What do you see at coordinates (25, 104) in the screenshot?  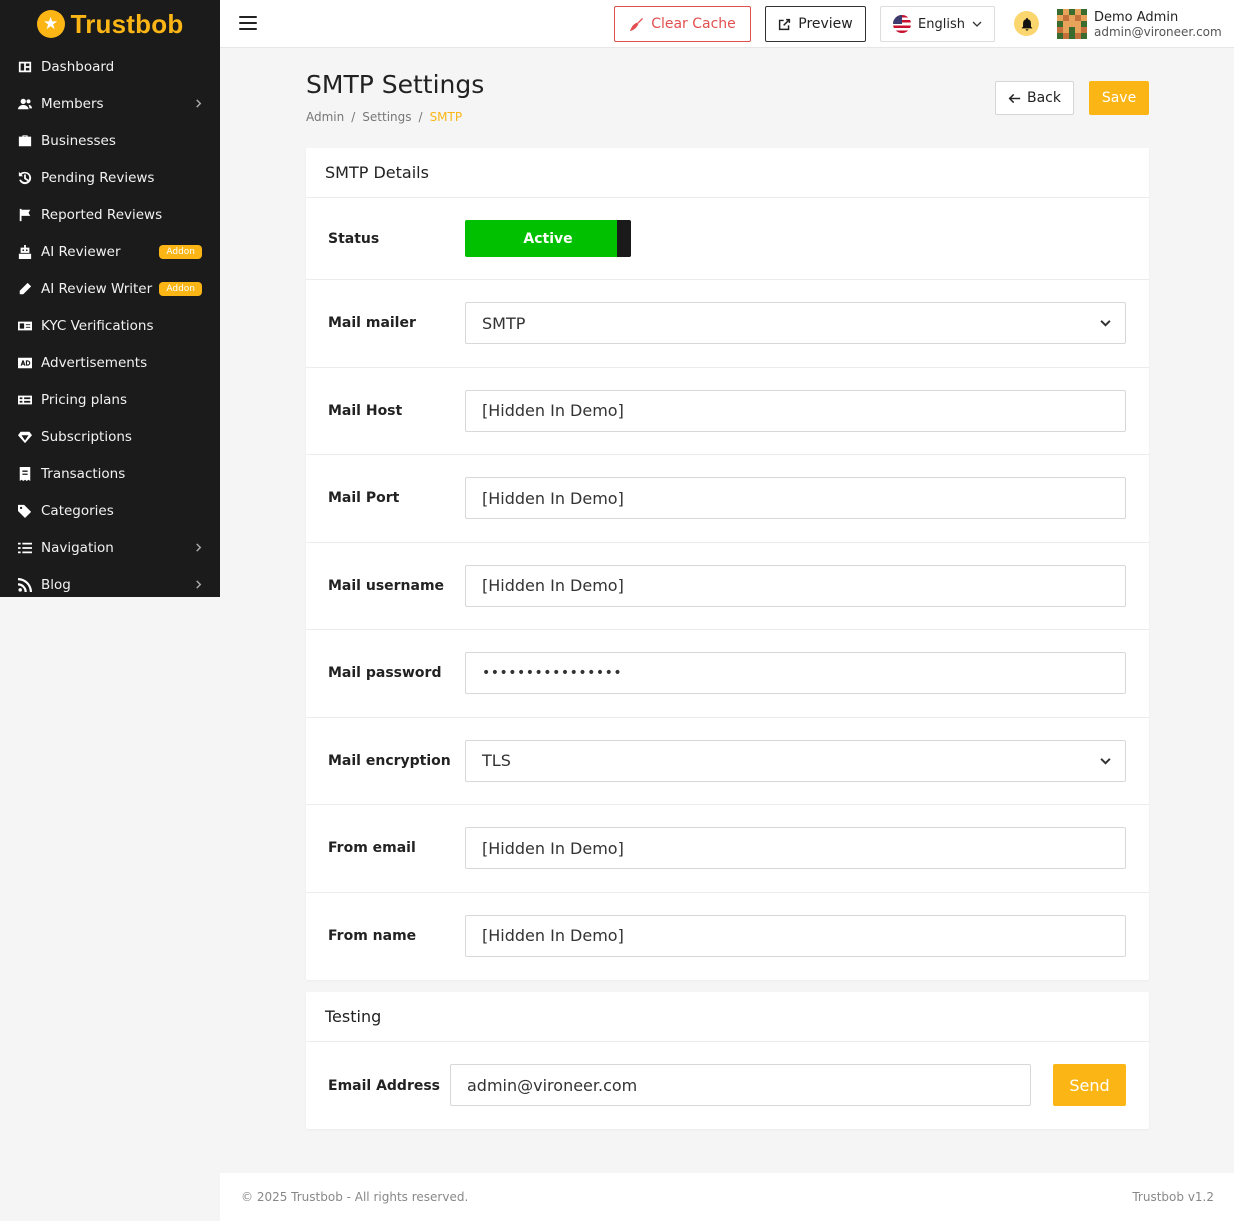 I see `users-icon` at bounding box center [25, 104].